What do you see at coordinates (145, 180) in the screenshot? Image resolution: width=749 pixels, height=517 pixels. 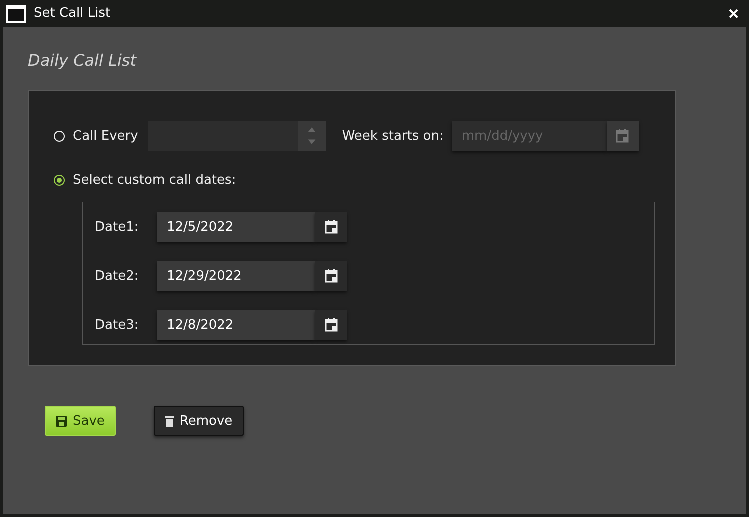 I see `radio-option: Select custom call dates:` at bounding box center [145, 180].